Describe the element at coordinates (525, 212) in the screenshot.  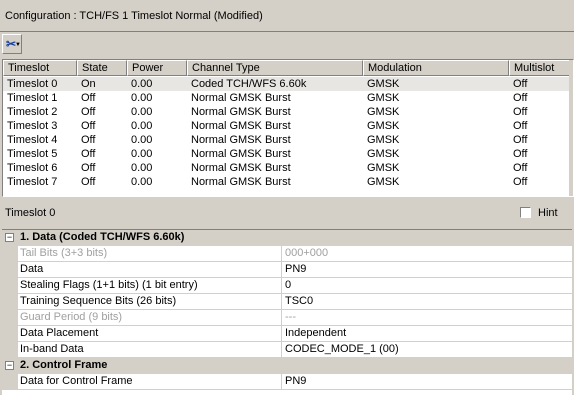
I see `hint-checkbox-box` at that location.